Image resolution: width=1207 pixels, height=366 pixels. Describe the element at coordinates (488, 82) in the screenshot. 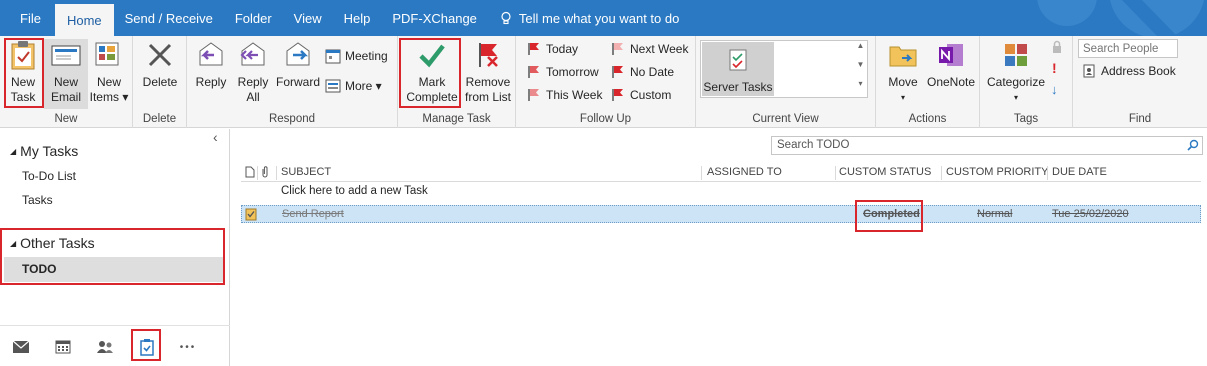

I see `remove-label-1: Remove` at that location.